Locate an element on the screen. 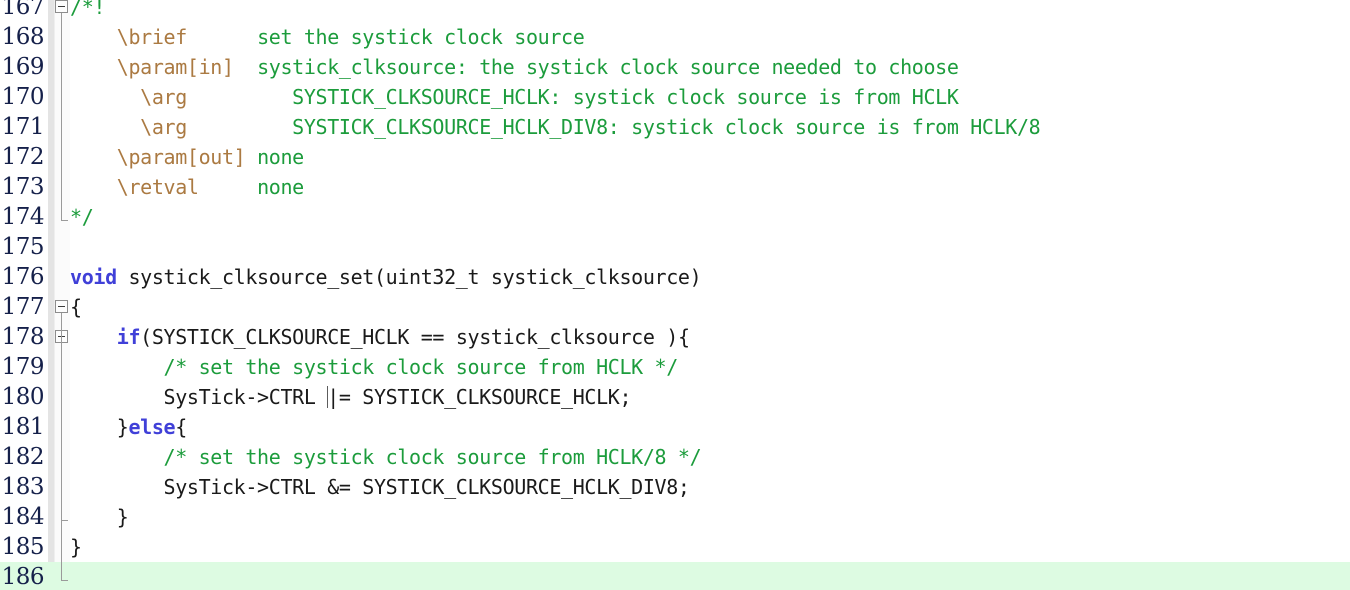 Image resolution: width=1350 pixels, height=590 pixels. token-doxytag: \param[out] is located at coordinates (181, 157).